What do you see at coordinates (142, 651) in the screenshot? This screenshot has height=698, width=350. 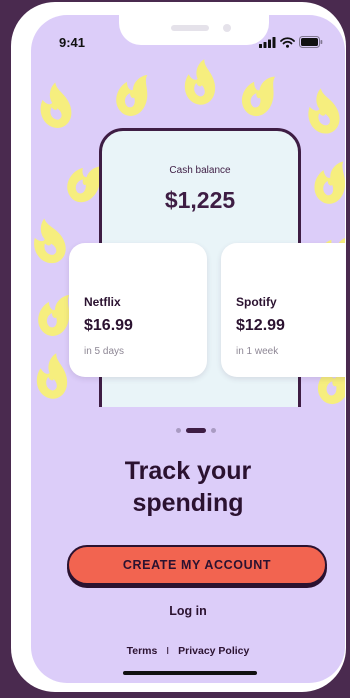 I see `terms-link: Terms` at bounding box center [142, 651].